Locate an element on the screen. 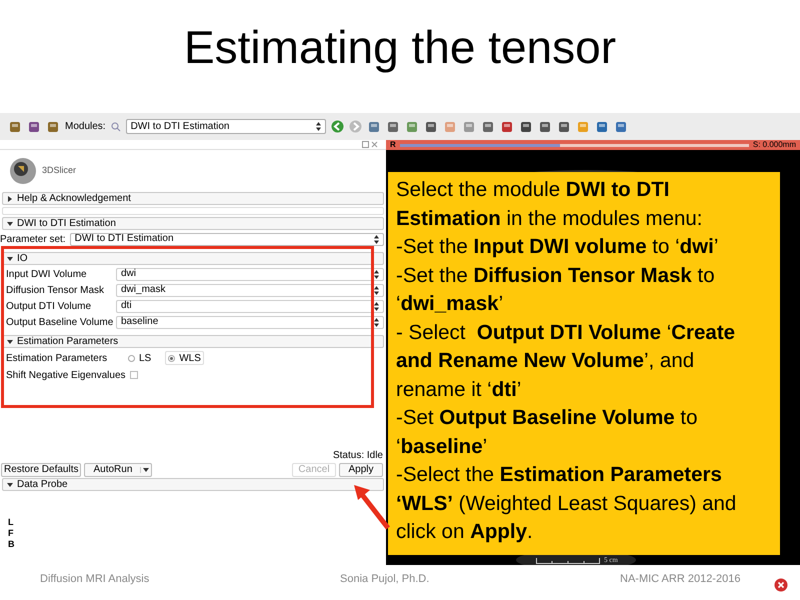 The image size is (800, 600). section-header: IO is located at coordinates (193, 258).